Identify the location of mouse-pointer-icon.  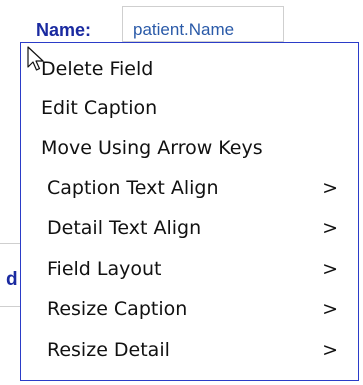
(35, 58).